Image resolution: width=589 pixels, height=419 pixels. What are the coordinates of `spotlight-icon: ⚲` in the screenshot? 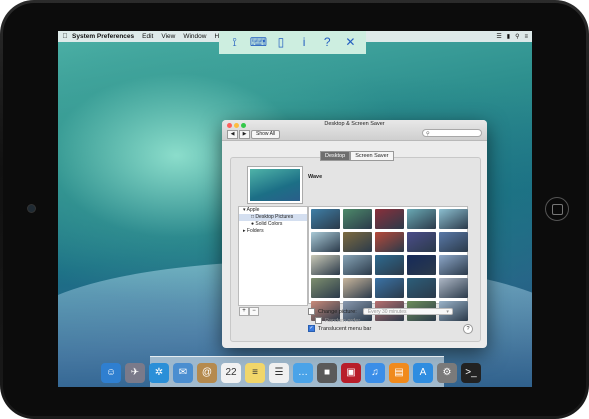 It's located at (517, 36).